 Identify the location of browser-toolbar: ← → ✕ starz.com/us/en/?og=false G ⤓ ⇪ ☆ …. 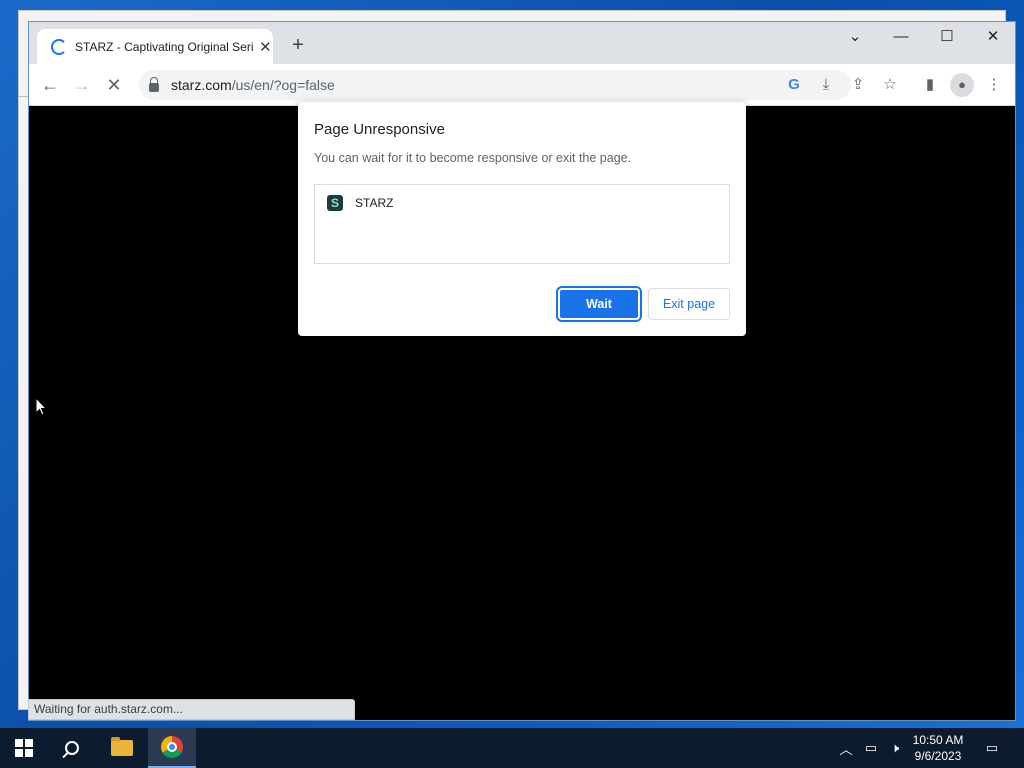
(522, 85).